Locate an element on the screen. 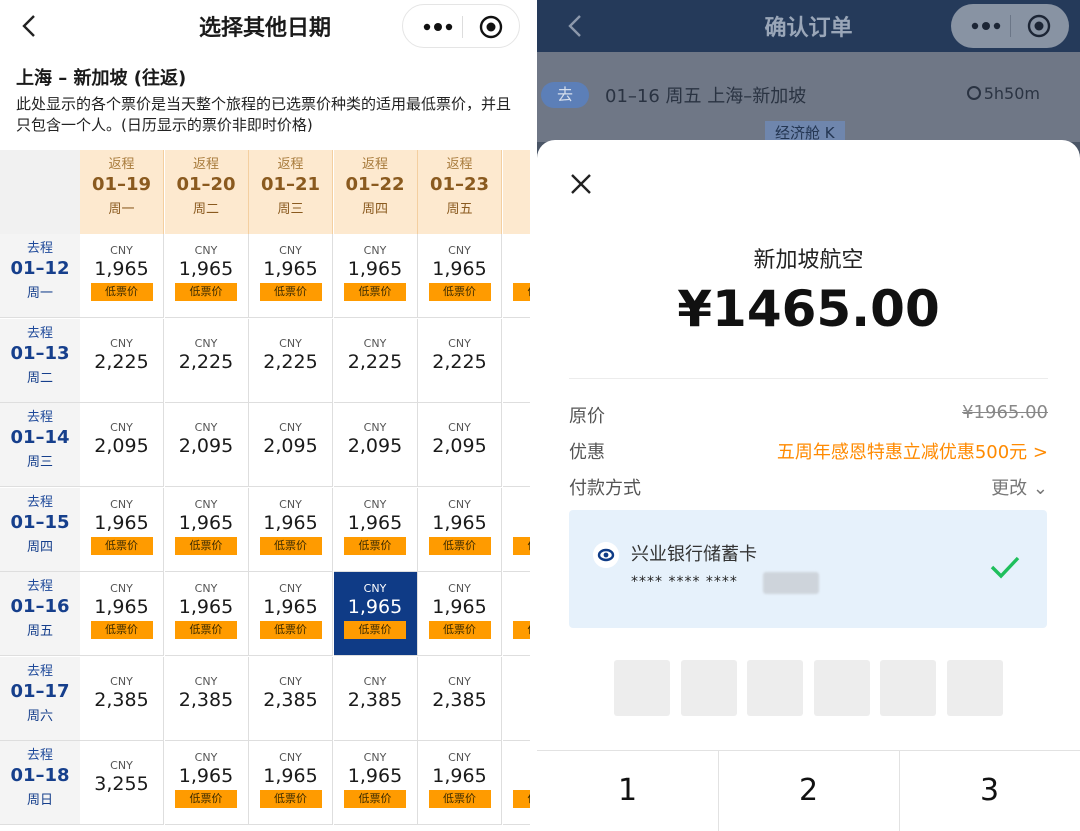  depart-weekday: 周一 is located at coordinates (39, 293).